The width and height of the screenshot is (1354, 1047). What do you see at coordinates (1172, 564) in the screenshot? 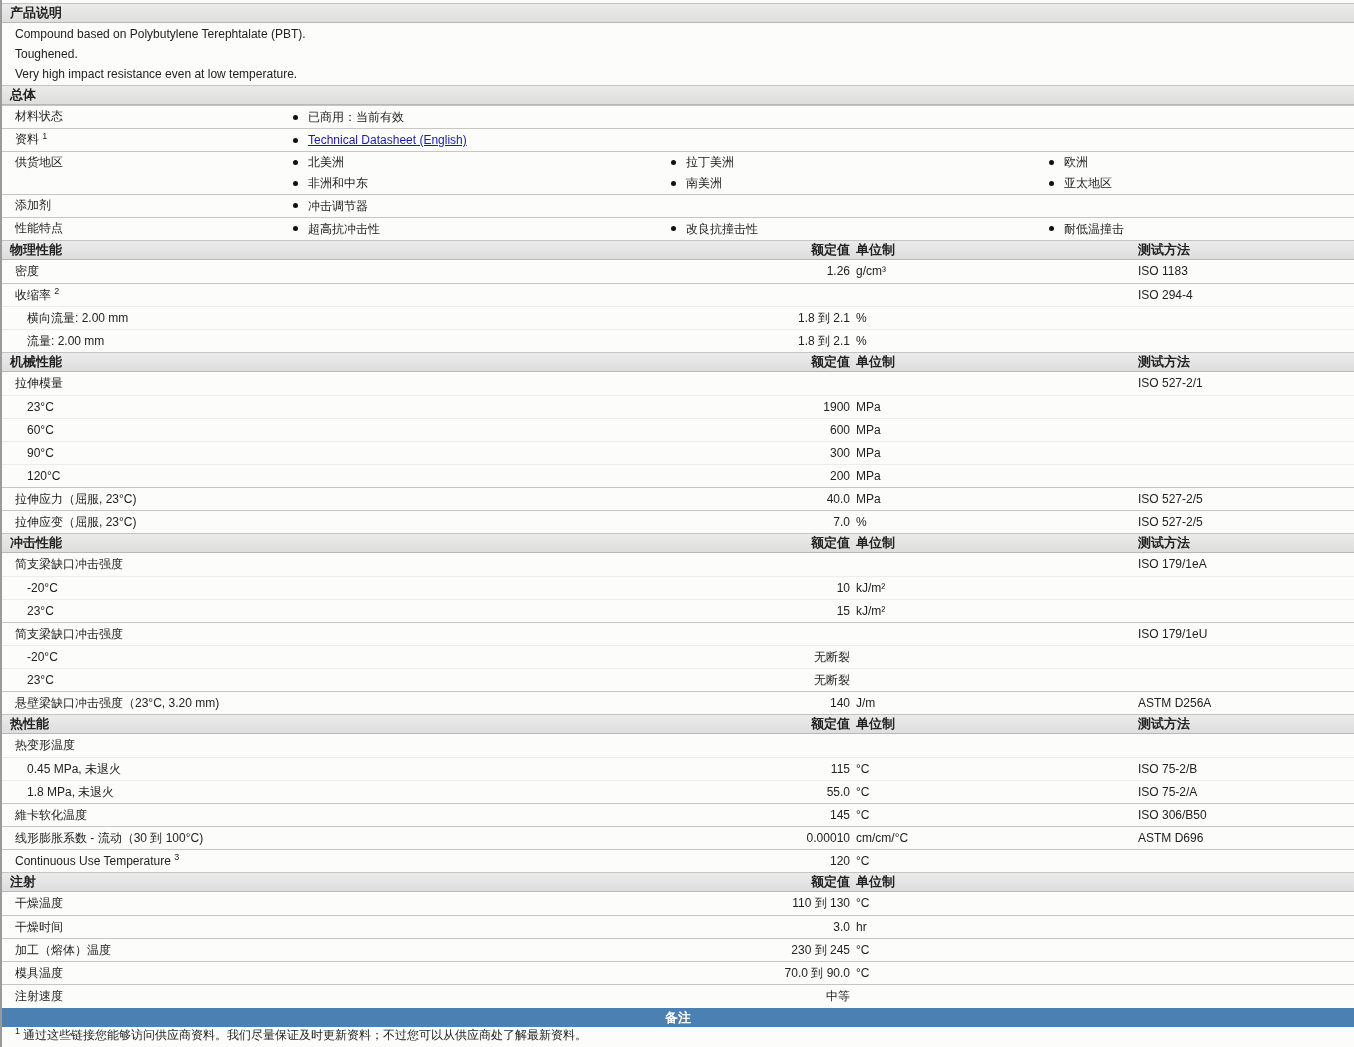
I see `test-method: ISO 179/1eA` at bounding box center [1172, 564].